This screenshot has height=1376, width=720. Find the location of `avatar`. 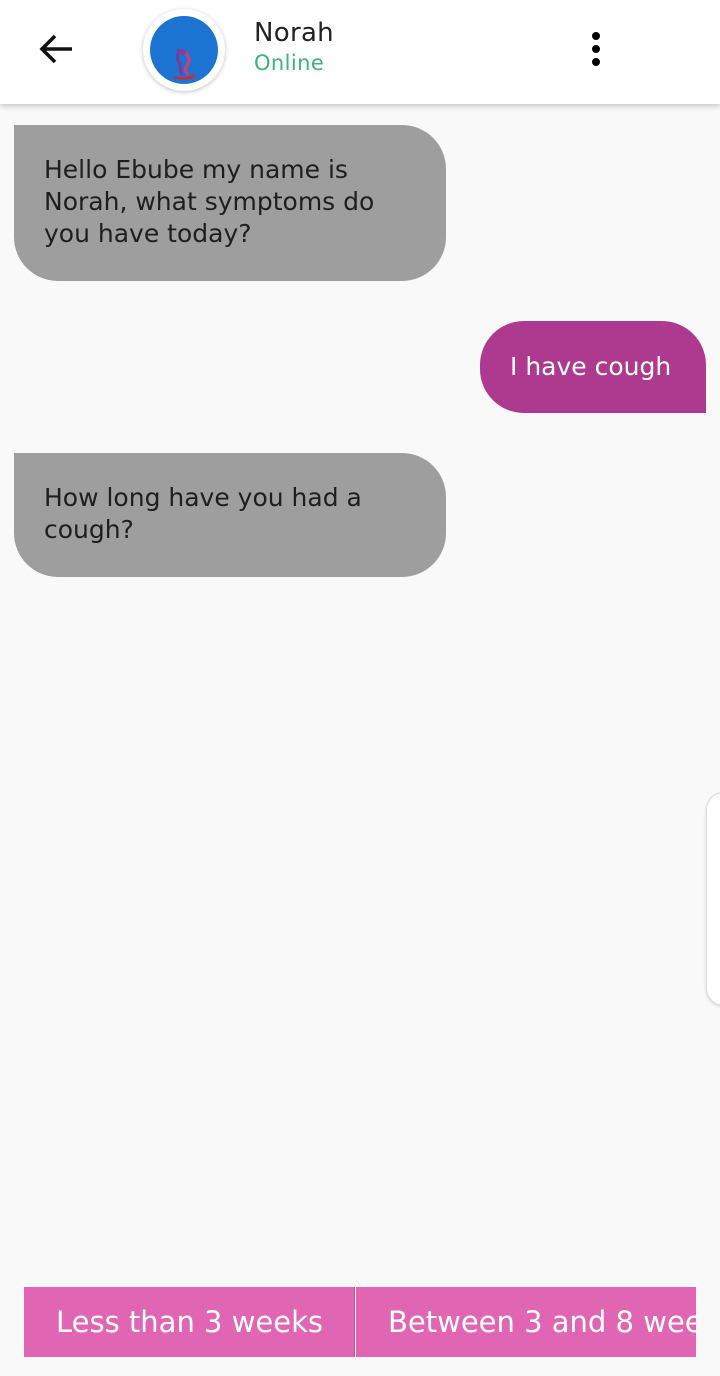

avatar is located at coordinates (184, 50).